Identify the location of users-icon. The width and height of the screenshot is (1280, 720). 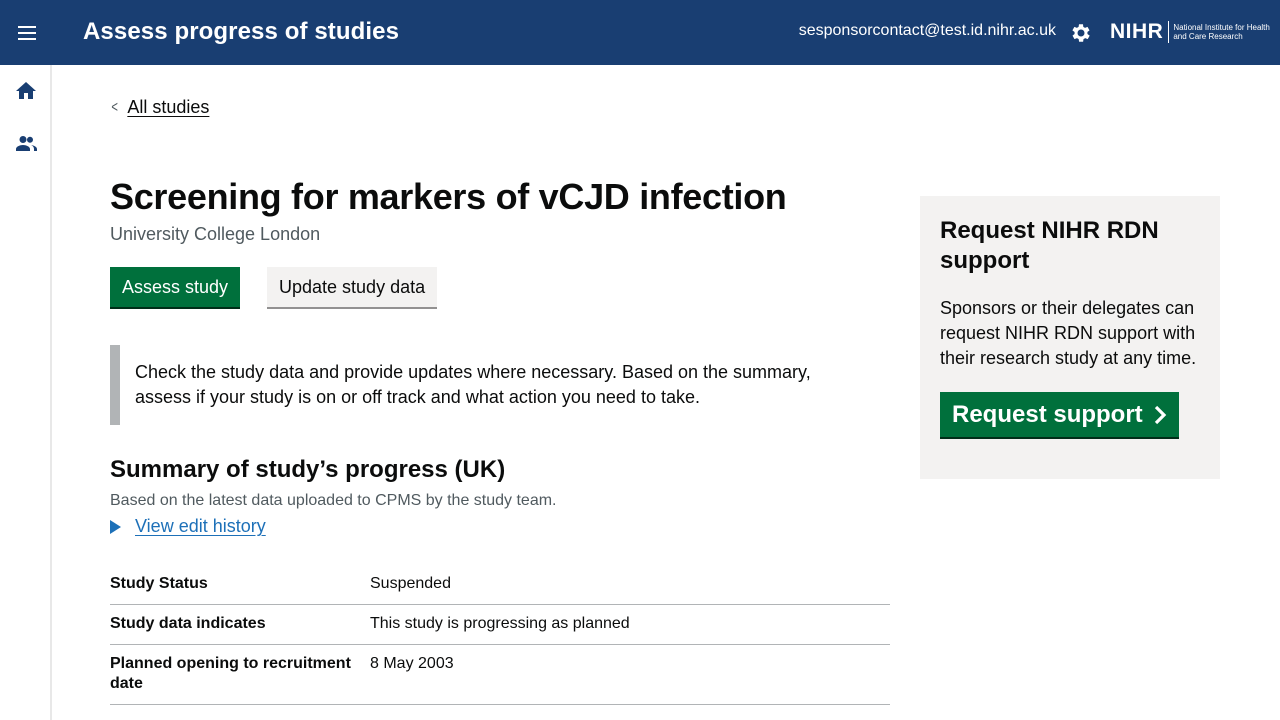
(26, 143).